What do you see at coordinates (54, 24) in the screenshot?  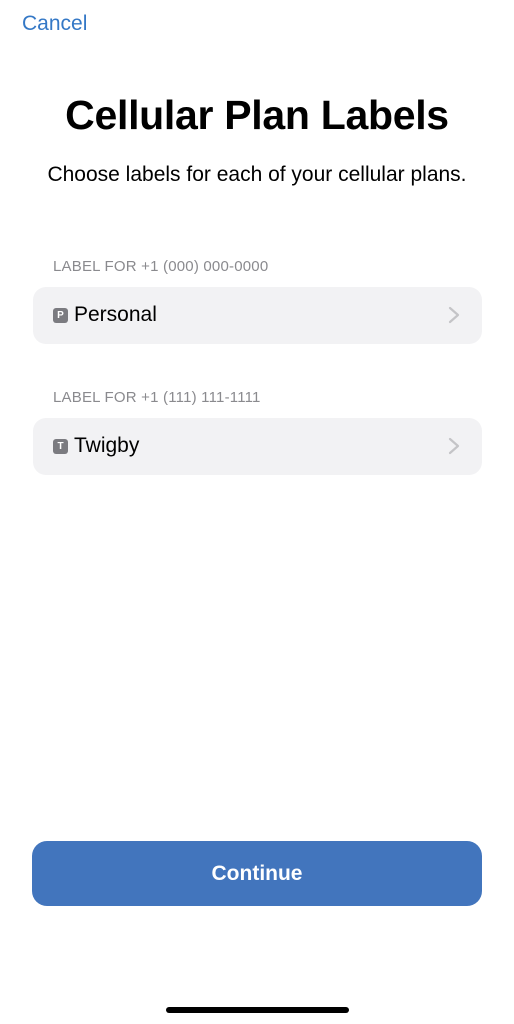 I see `cancel-button: Cancel` at bounding box center [54, 24].